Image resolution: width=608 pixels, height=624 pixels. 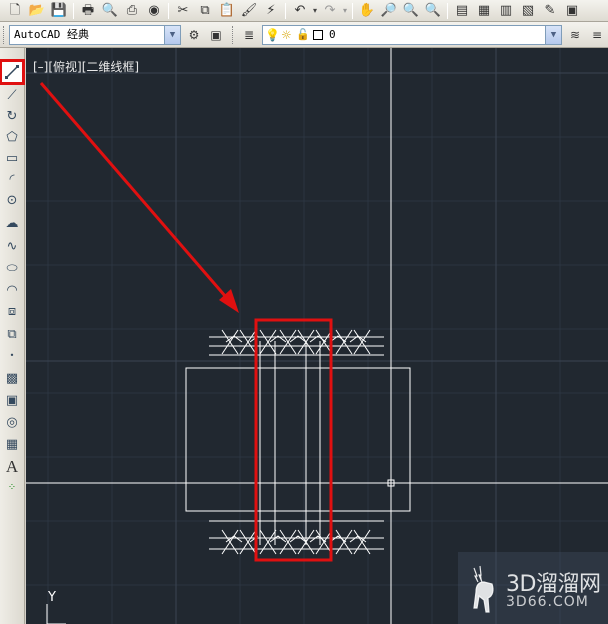 I want to click on cut-icon: ✂, so click(x=183, y=11).